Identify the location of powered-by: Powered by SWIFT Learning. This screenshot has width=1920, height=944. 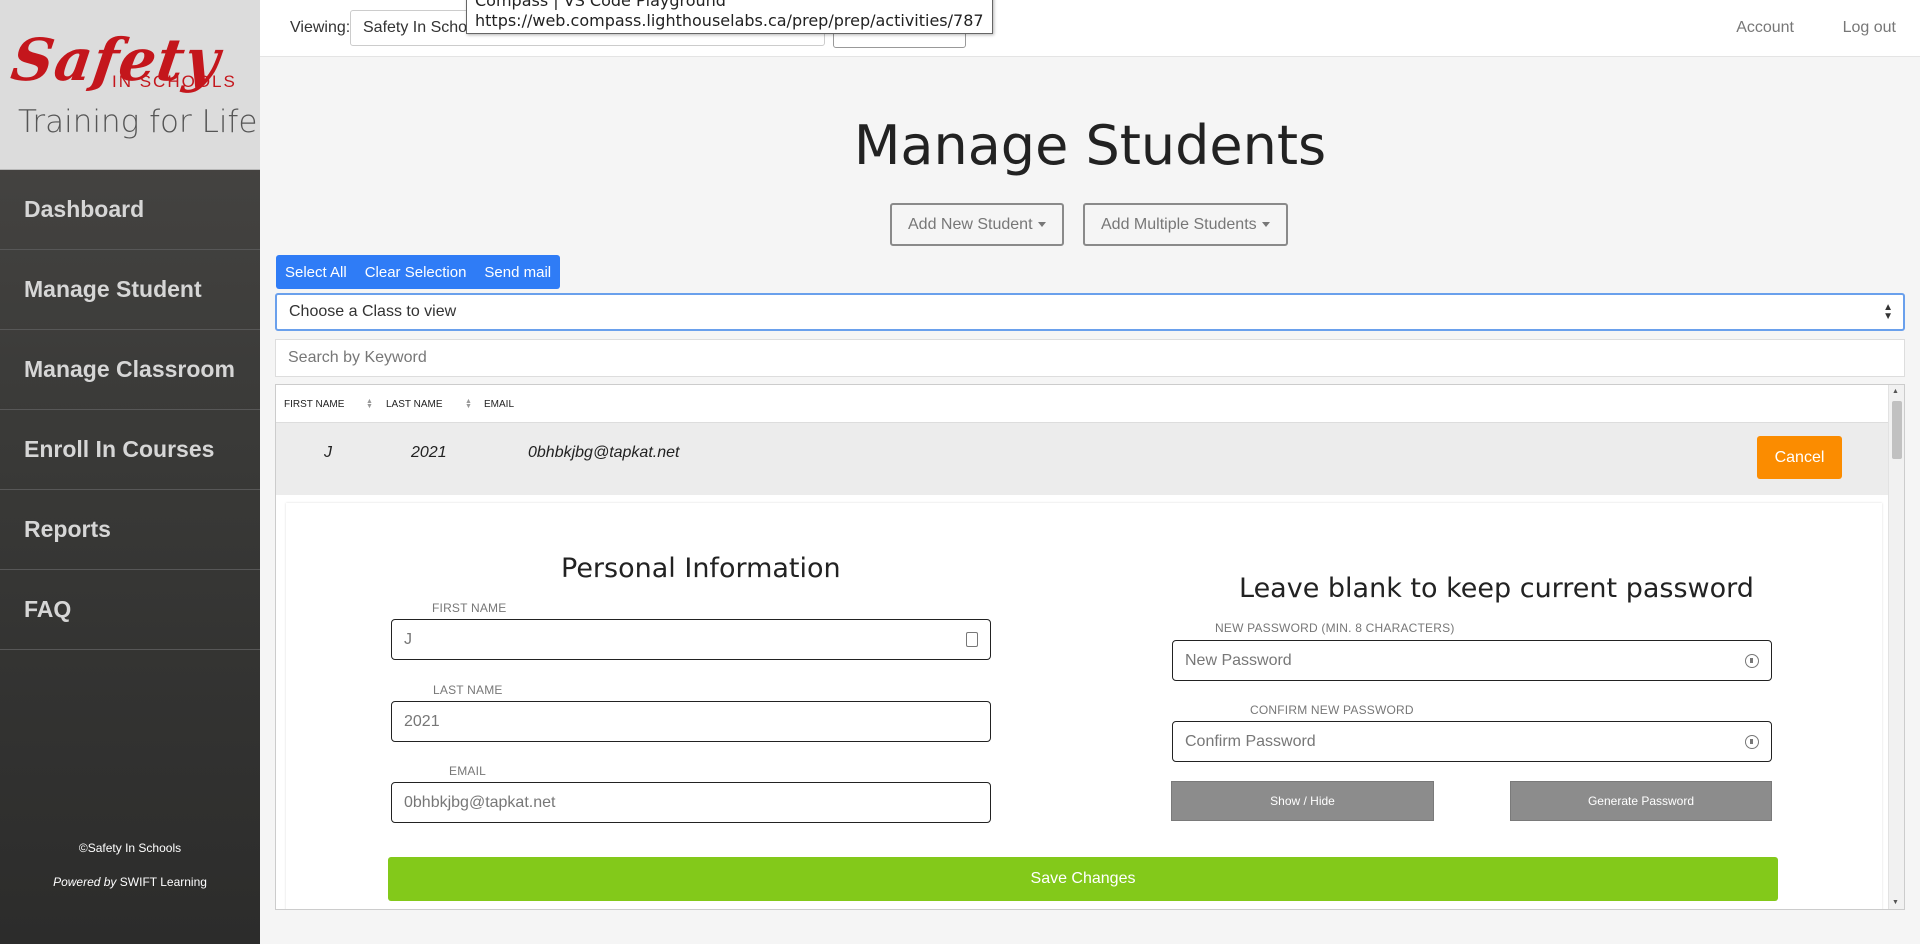
(130, 882).